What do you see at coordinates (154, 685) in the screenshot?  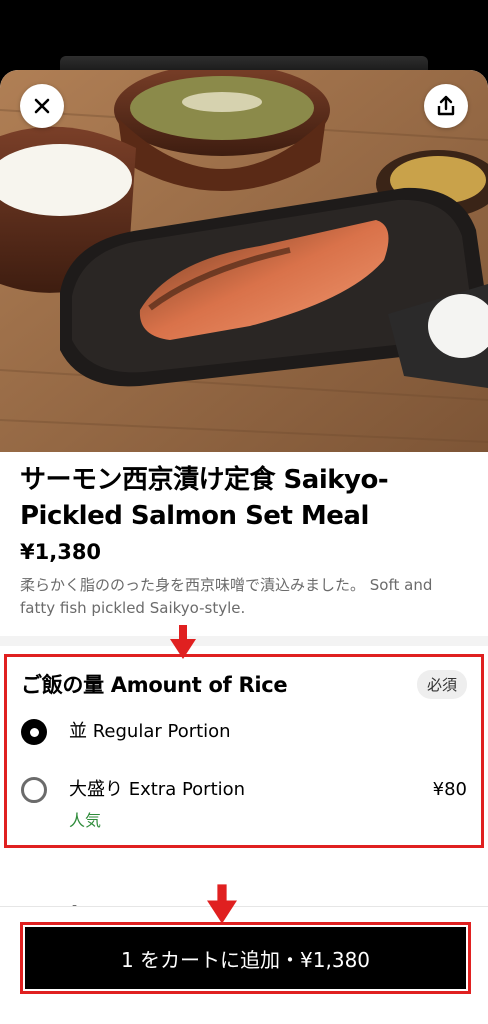 I see `option-title: ご飯の量 Amount of Rice` at bounding box center [154, 685].